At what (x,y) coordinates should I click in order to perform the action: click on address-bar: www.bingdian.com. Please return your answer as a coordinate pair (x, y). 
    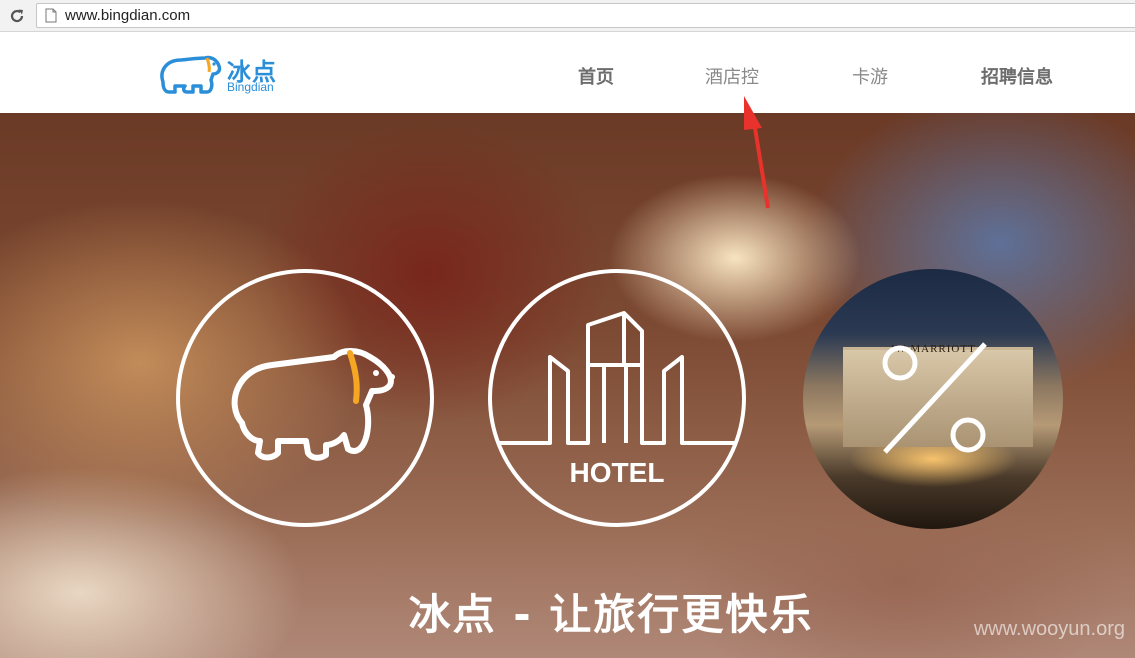
    Looking at the image, I should click on (585, 15).